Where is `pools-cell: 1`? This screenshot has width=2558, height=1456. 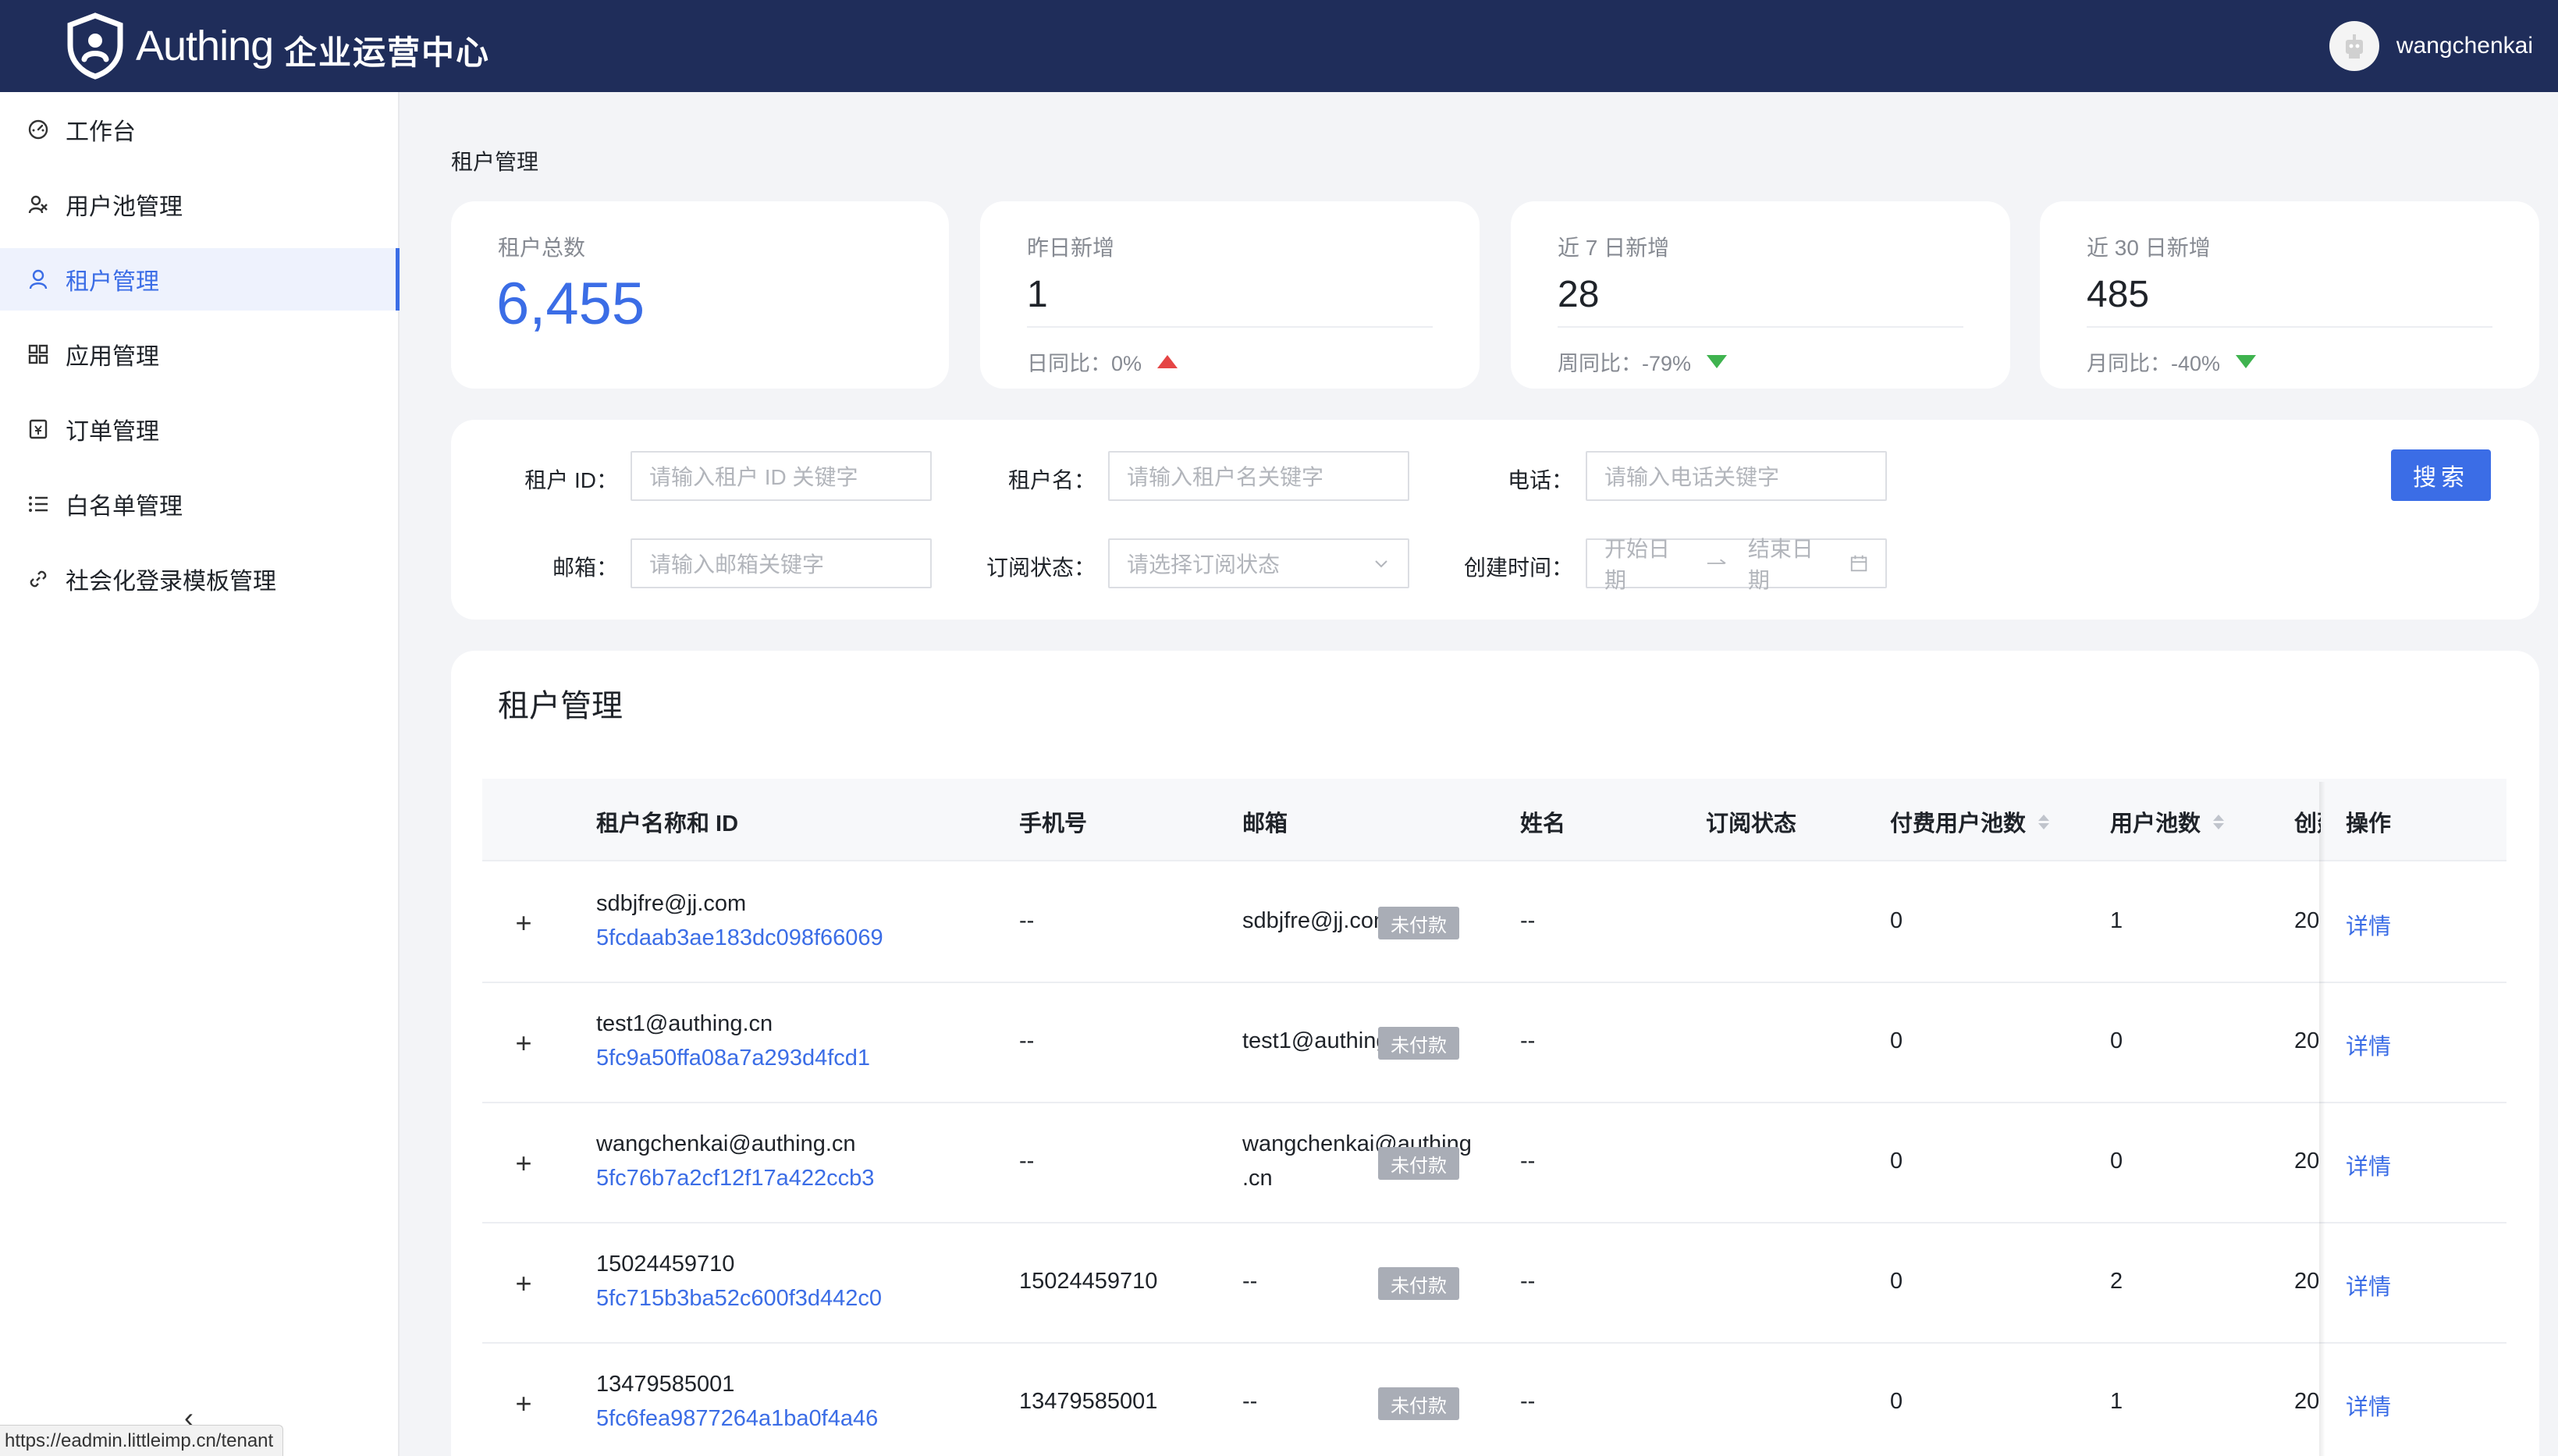
pools-cell: 1 is located at coordinates (2116, 1402).